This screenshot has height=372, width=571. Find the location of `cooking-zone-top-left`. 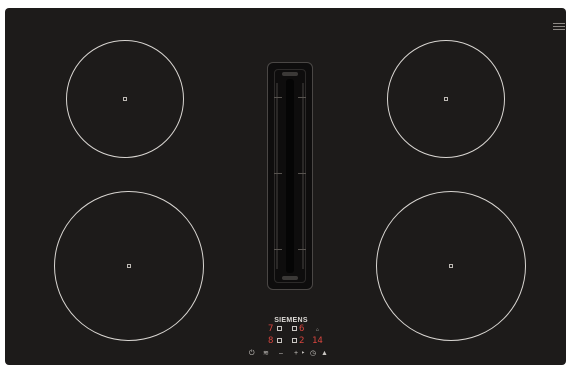

cooking-zone-top-left is located at coordinates (125, 99).